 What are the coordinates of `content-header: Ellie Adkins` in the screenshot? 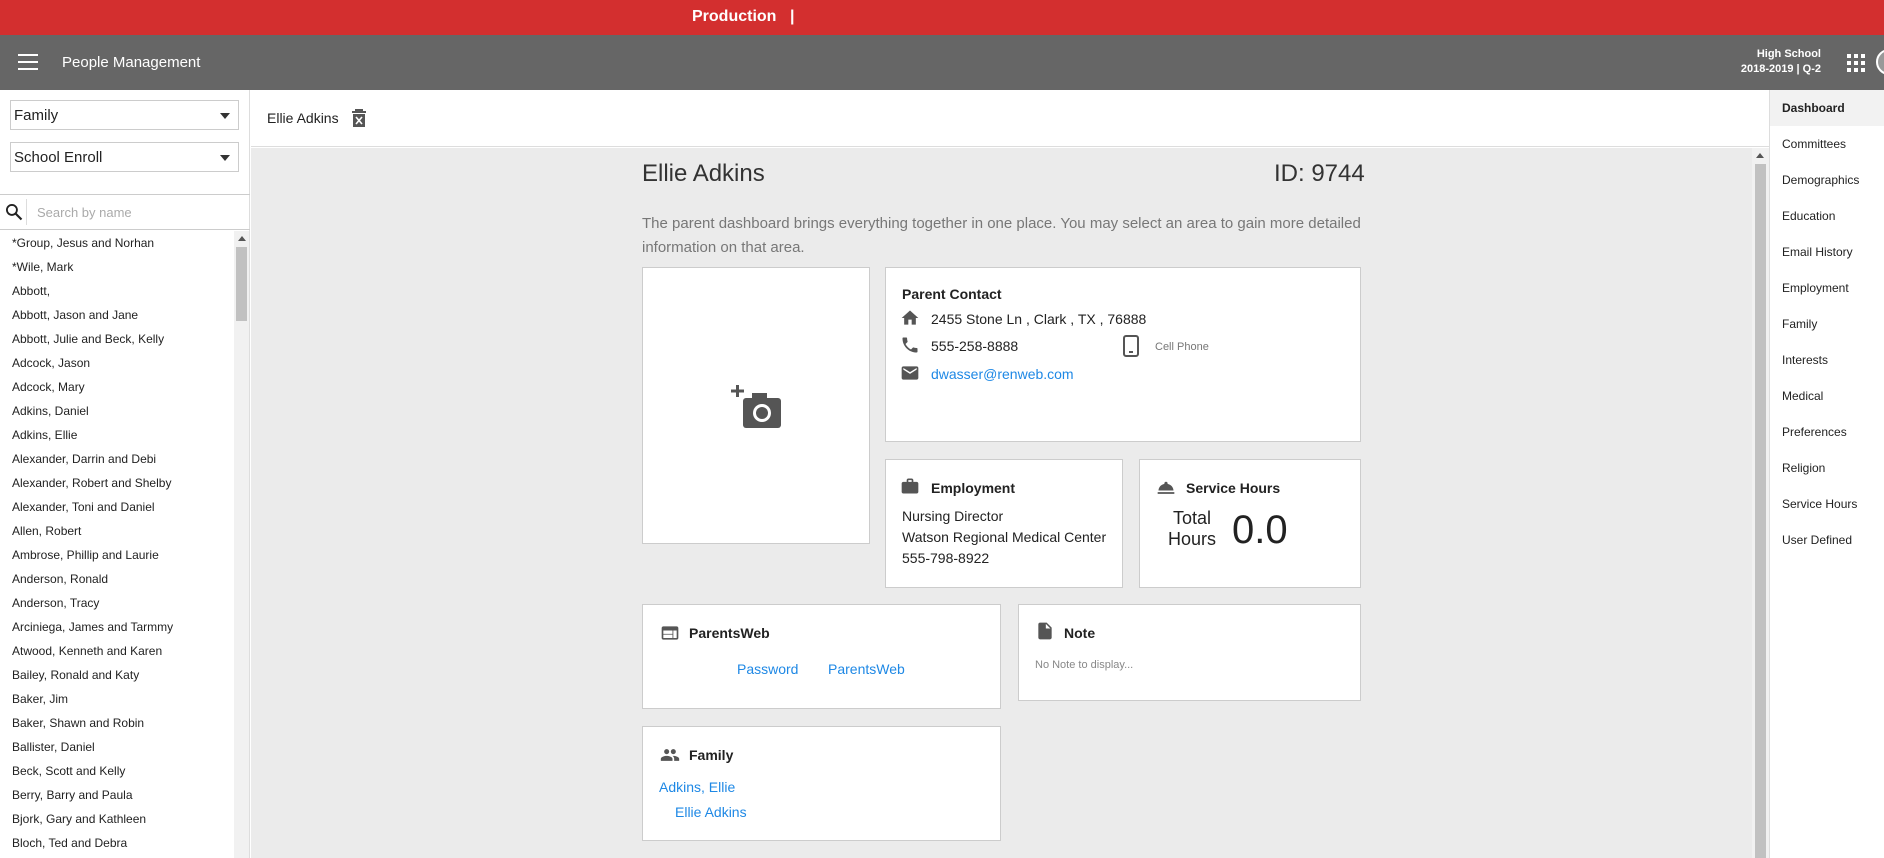 It's located at (1010, 118).